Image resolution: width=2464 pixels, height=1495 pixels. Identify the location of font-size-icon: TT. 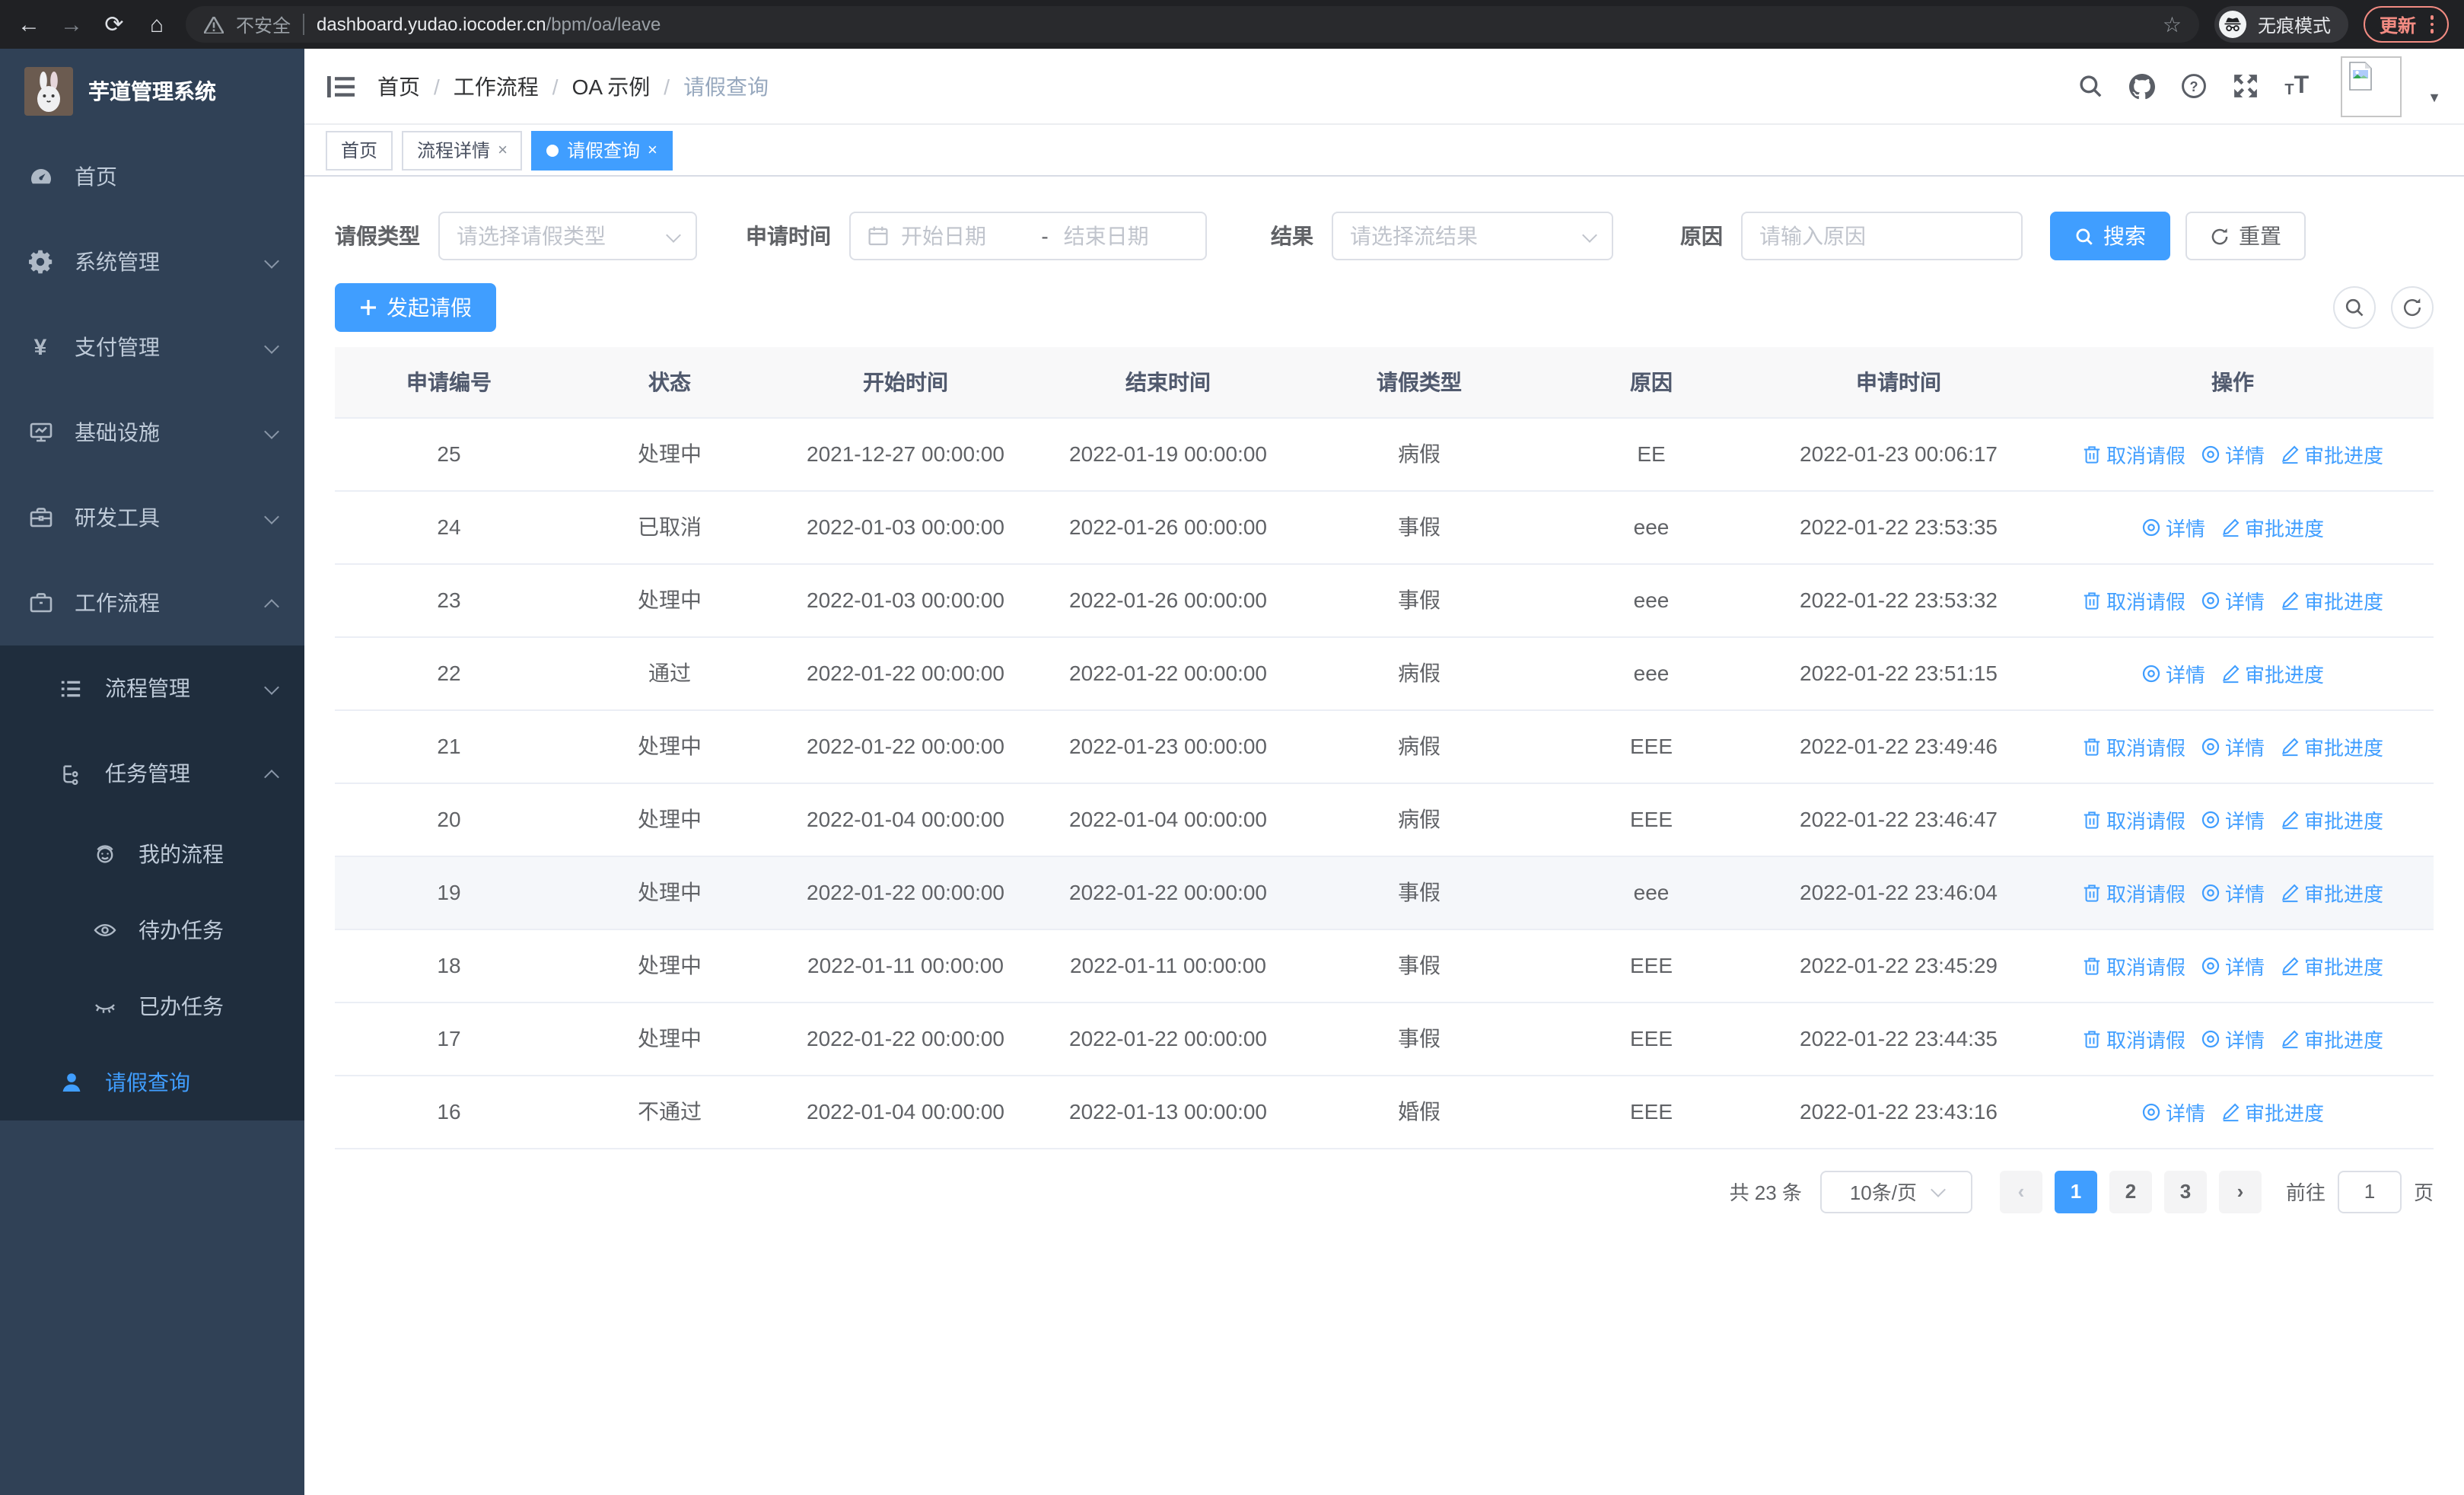
(2296, 86).